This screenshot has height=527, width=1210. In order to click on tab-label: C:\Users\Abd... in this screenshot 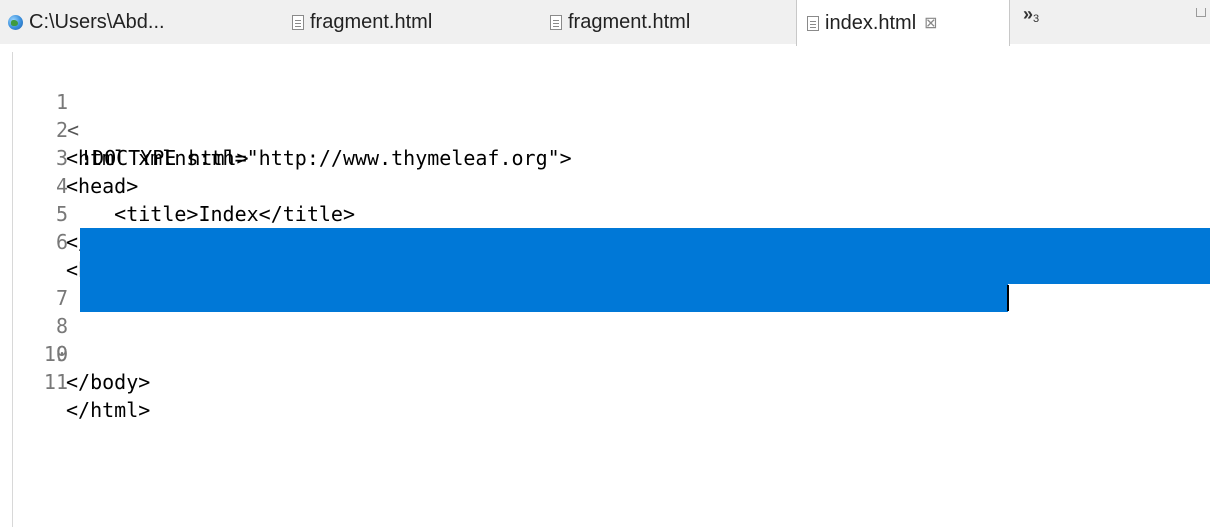, I will do `click(97, 21)`.